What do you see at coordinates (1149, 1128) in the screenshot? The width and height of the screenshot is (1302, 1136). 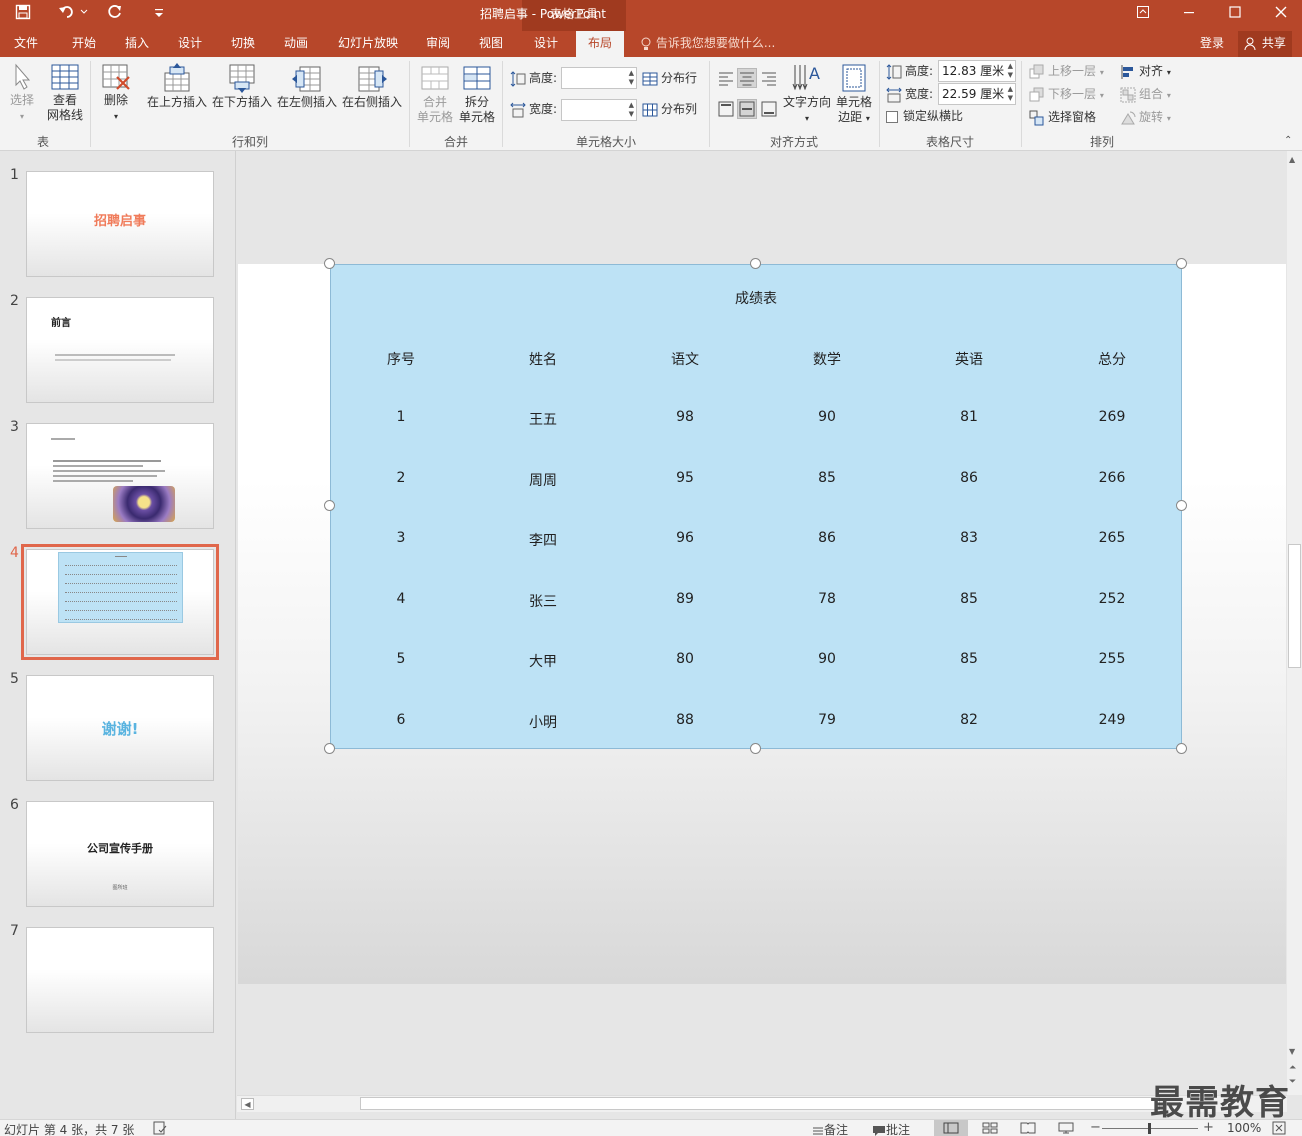 I see `zoom-slider-thumb` at bounding box center [1149, 1128].